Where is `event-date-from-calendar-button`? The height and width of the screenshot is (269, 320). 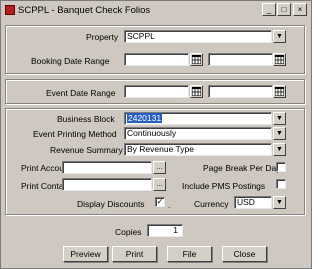
event-date-from-calendar-button is located at coordinates (196, 91).